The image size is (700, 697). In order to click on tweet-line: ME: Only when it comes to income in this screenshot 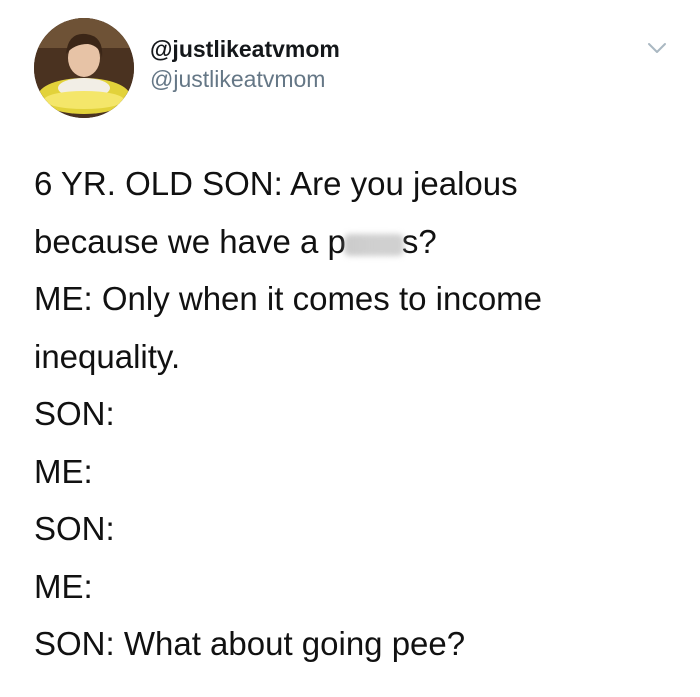, I will do `click(288, 298)`.